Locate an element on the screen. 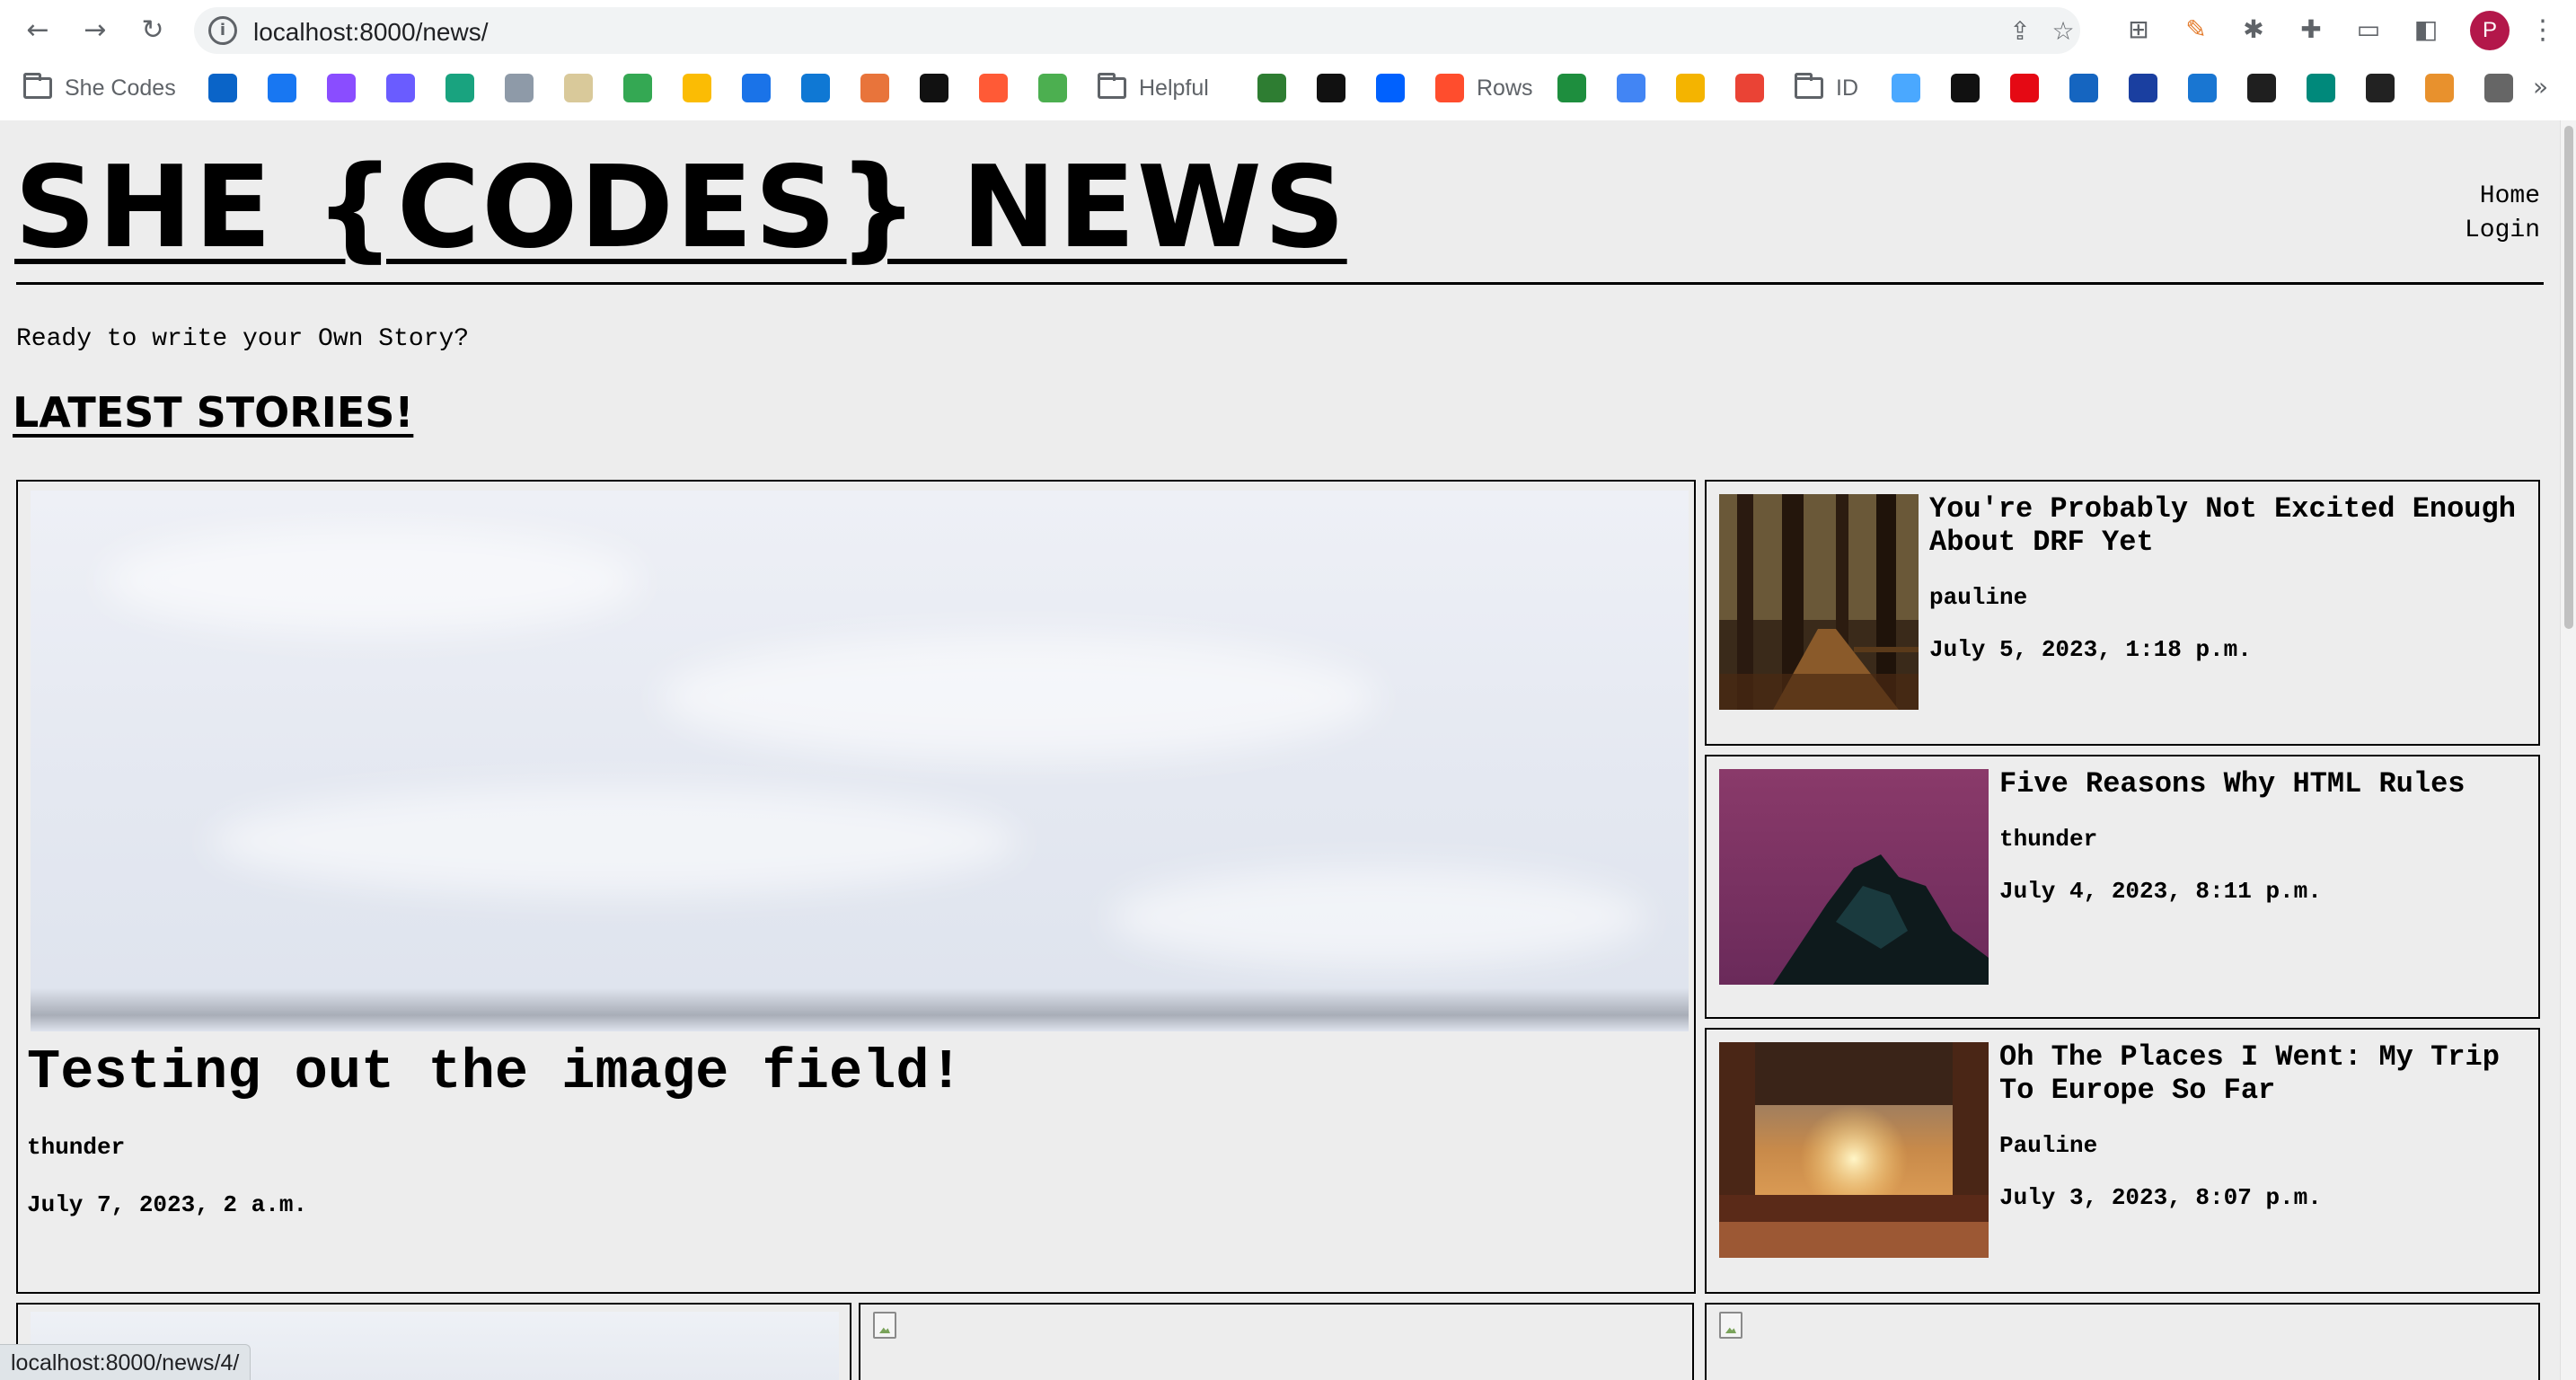 The width and height of the screenshot is (2576, 1380). write-story-prompt: Ready to write your Own Story? is located at coordinates (242, 339).